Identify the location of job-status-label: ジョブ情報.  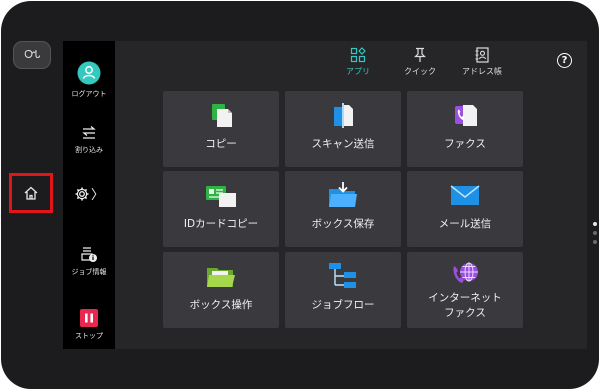
(89, 272).